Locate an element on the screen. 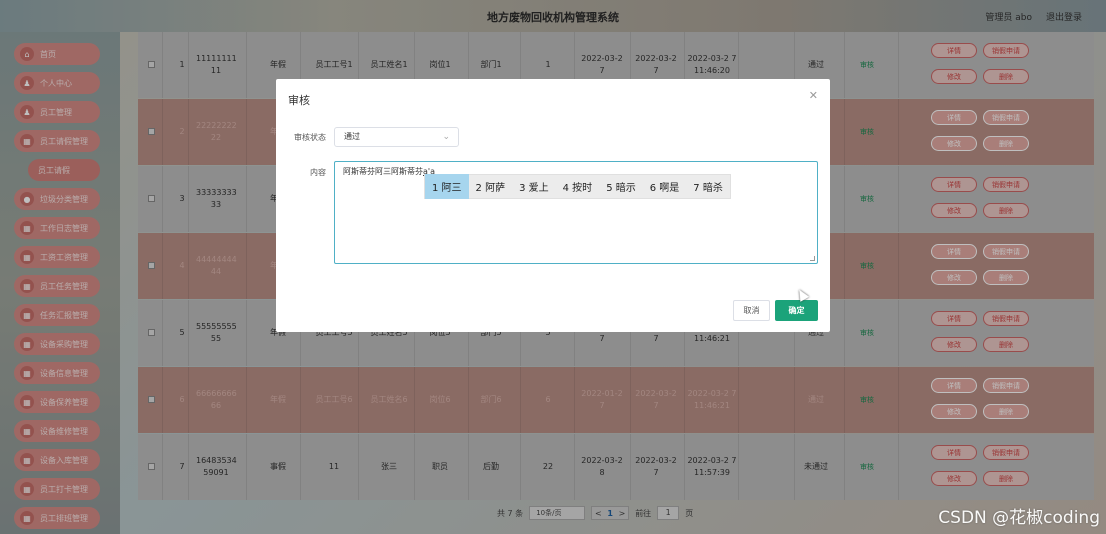  close-icon: ✕ is located at coordinates (813, 95).